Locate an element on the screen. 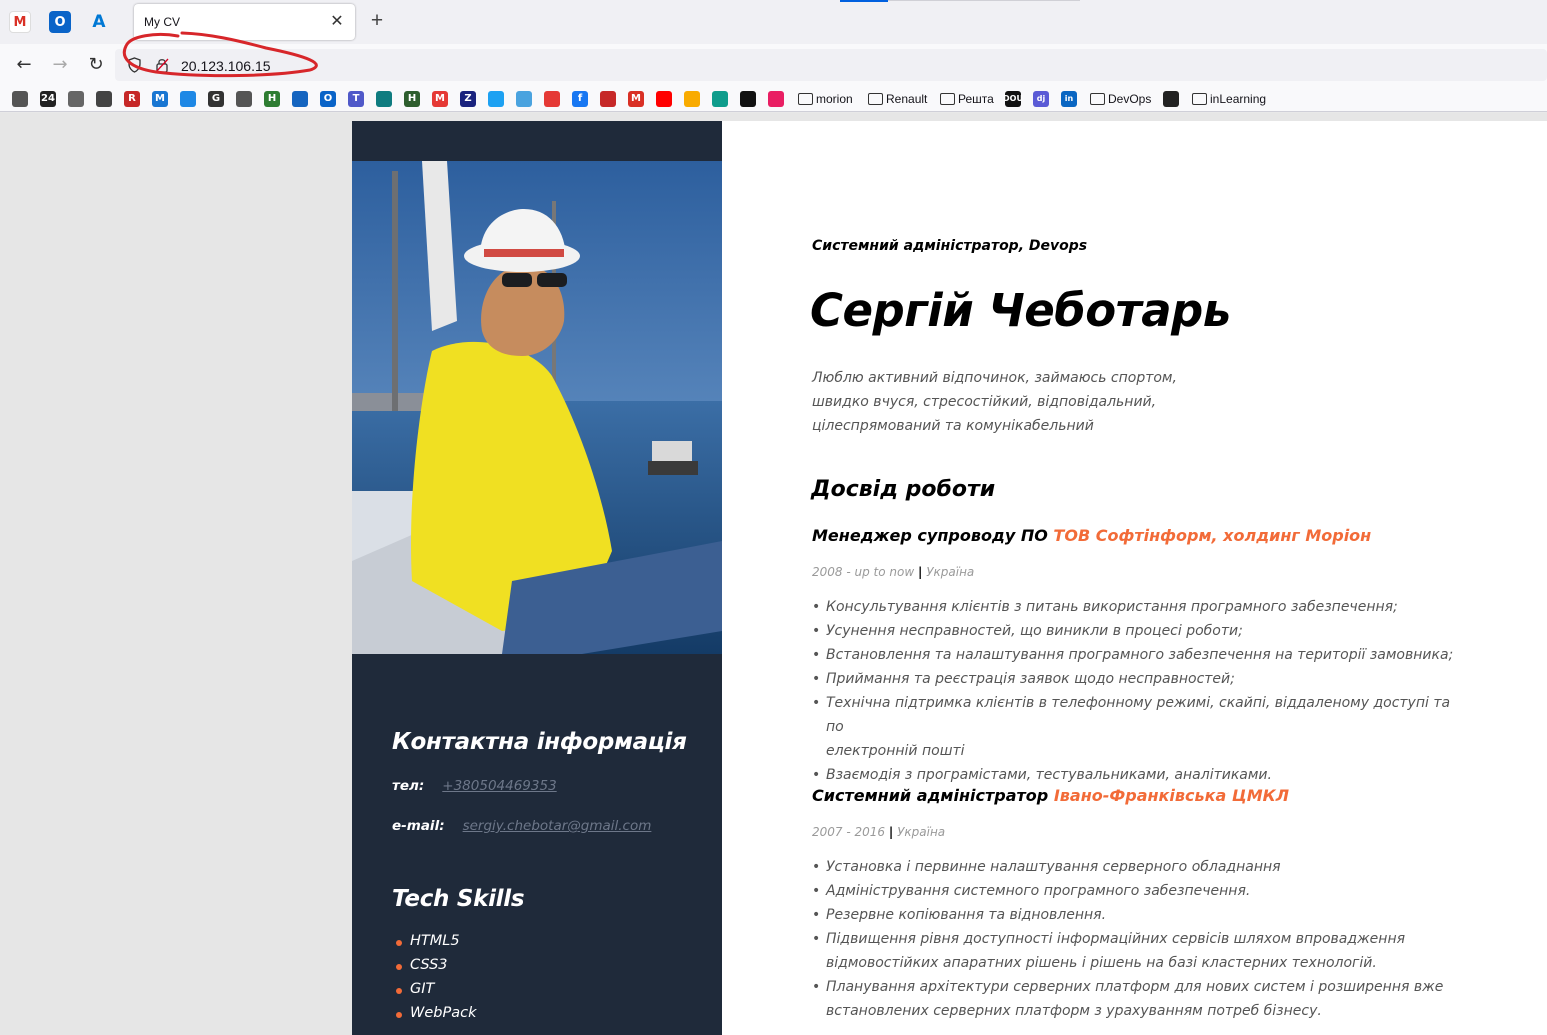 The image size is (1547, 1035). bookmark-item: T is located at coordinates (356, 98).